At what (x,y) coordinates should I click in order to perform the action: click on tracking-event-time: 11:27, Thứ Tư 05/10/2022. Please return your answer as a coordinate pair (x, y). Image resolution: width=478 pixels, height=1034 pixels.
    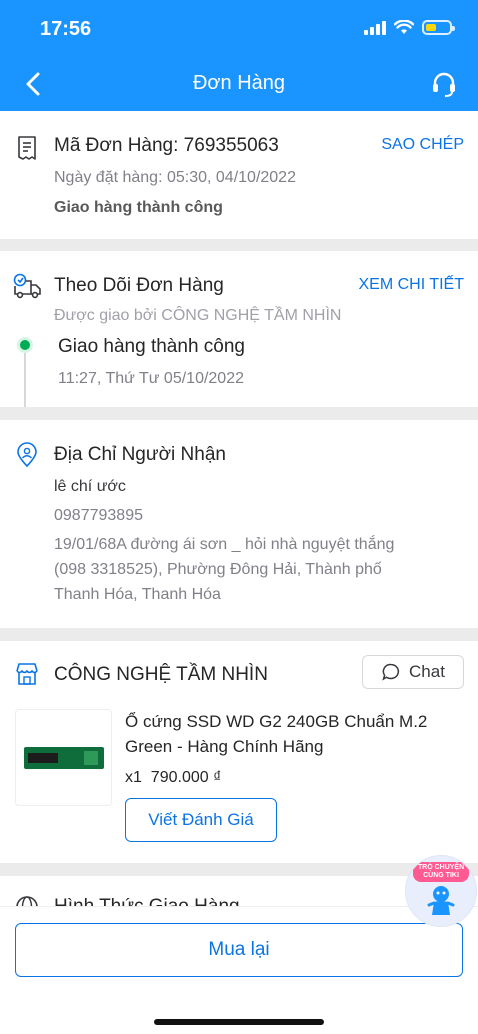
    Looking at the image, I should click on (151, 378).